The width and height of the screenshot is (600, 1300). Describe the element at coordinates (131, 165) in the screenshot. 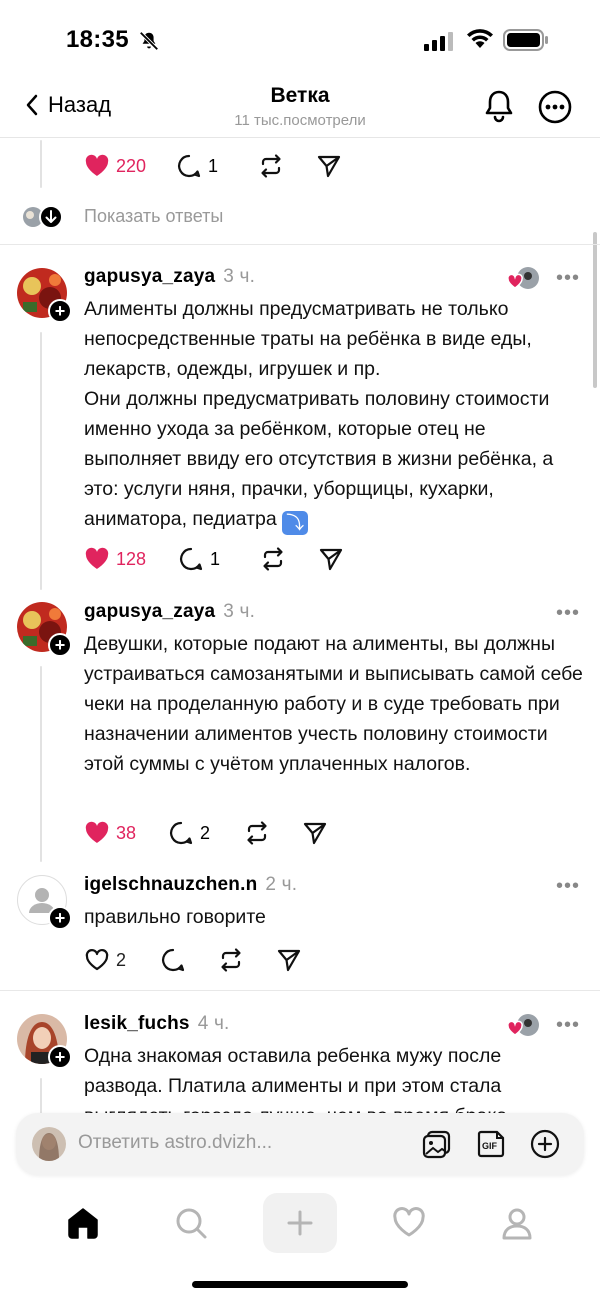

I see `like-count: 220` at that location.